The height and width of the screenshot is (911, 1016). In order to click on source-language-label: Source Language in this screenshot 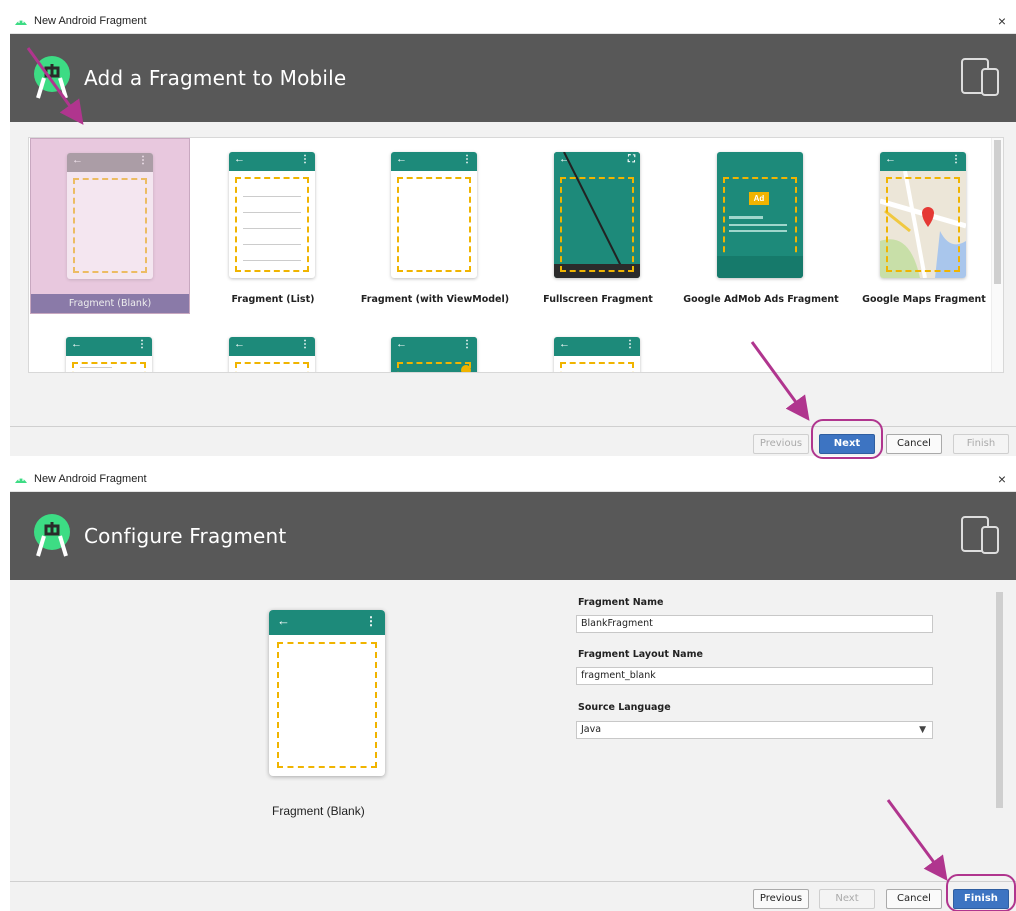, I will do `click(624, 707)`.